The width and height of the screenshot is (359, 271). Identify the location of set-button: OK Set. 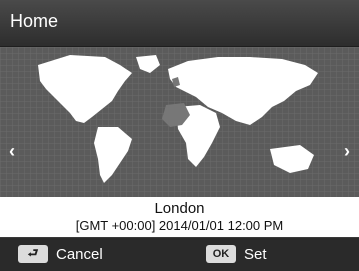
(236, 254).